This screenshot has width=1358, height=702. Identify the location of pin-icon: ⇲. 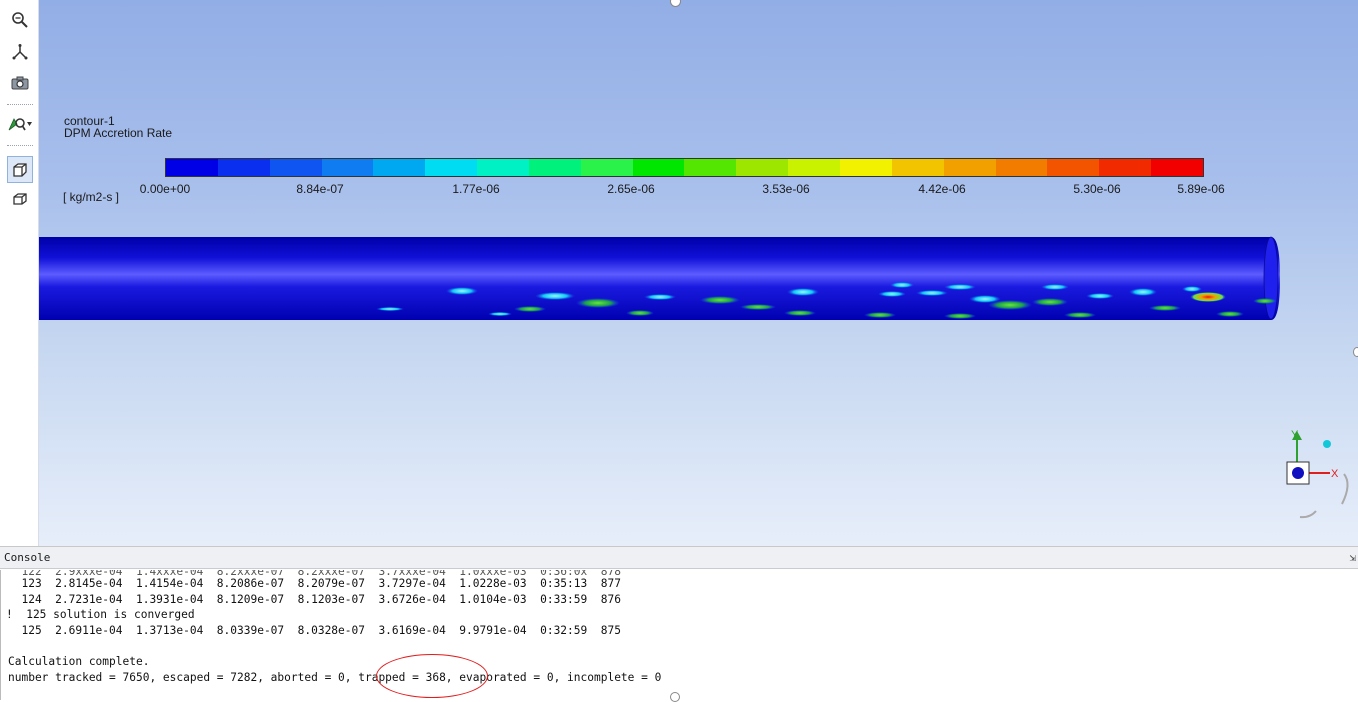
(1352, 557).